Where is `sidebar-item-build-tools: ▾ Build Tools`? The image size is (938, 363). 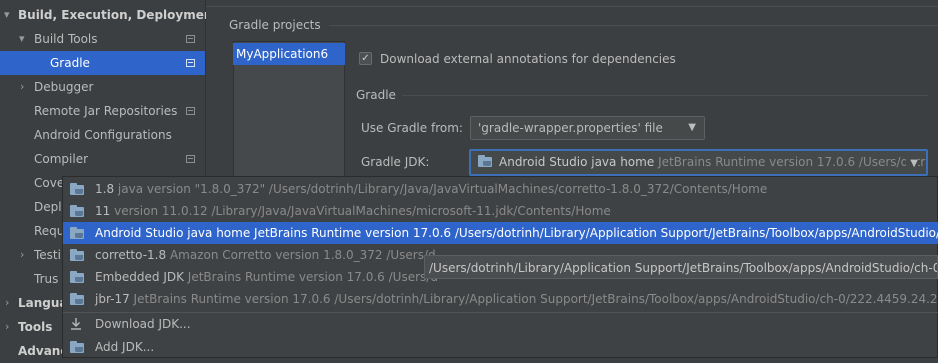
sidebar-item-build-tools: ▾ Build Tools is located at coordinates (102, 39).